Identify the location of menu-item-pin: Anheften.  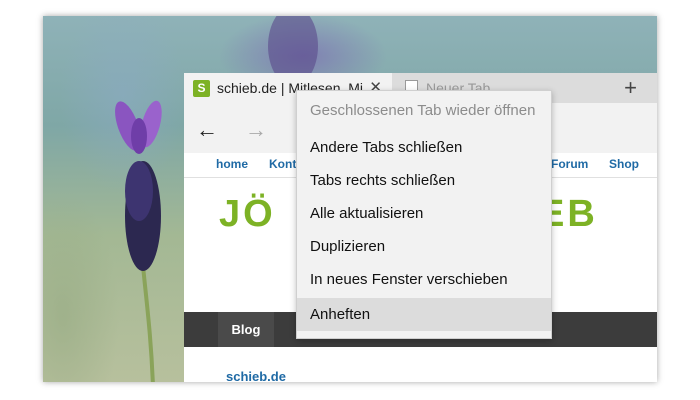
(424, 314).